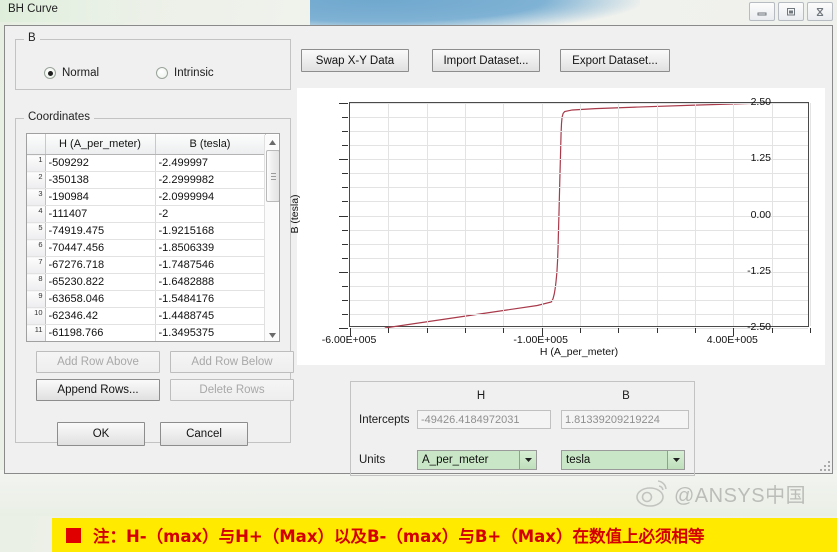 Image resolution: width=837 pixels, height=552 pixels. What do you see at coordinates (71, 73) in the screenshot?
I see `radio-normal: Normal` at bounding box center [71, 73].